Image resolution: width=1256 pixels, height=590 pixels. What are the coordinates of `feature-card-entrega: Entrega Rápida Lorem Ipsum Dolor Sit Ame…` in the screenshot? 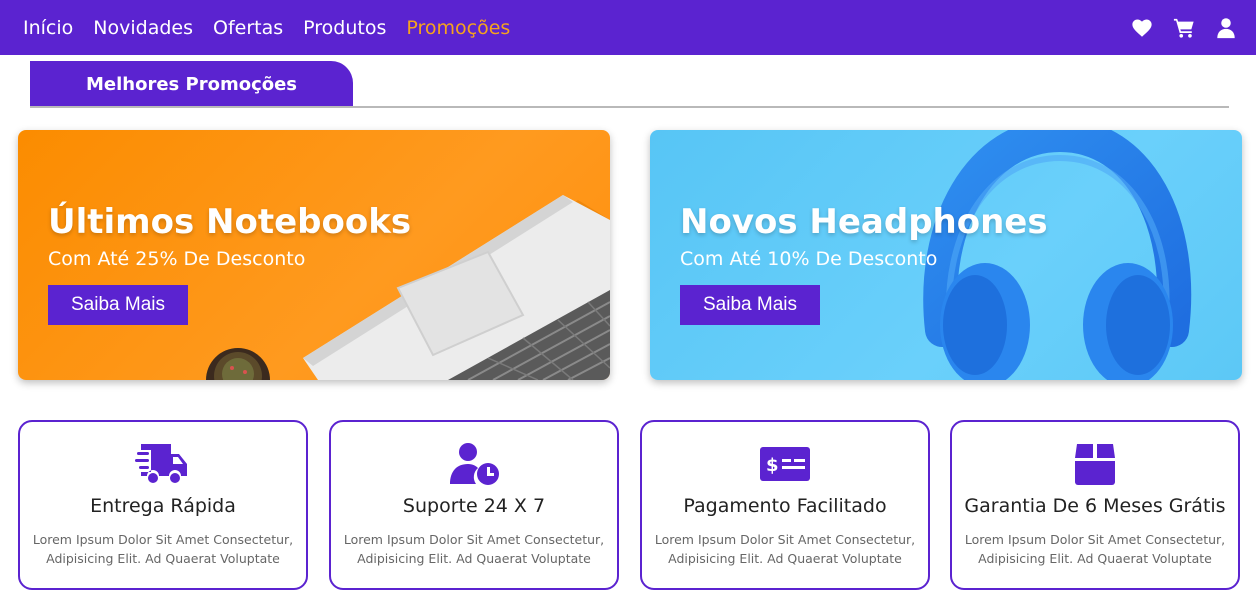 It's located at (163, 505).